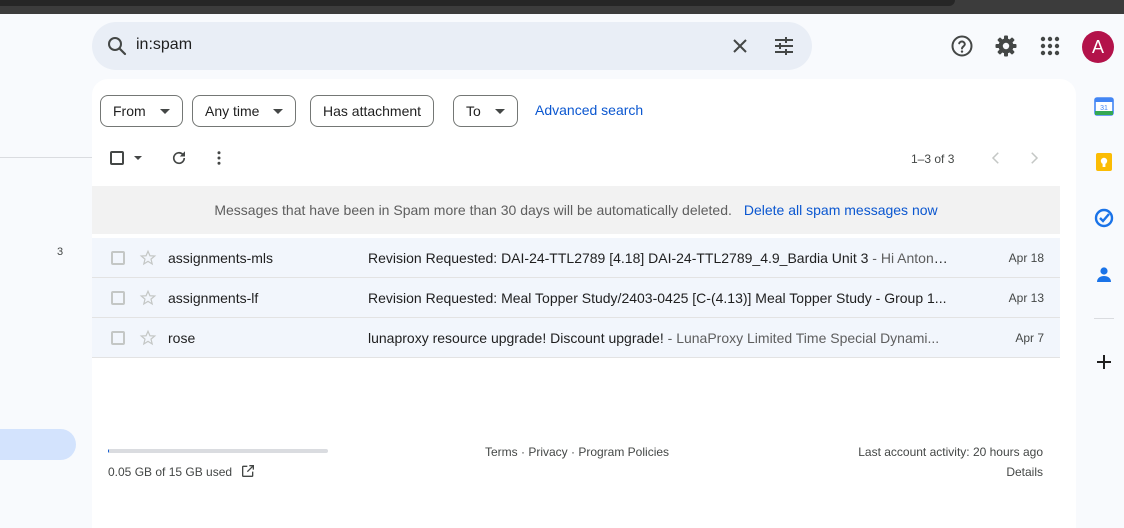  I want to click on filter-label: Has attachment, so click(372, 111).